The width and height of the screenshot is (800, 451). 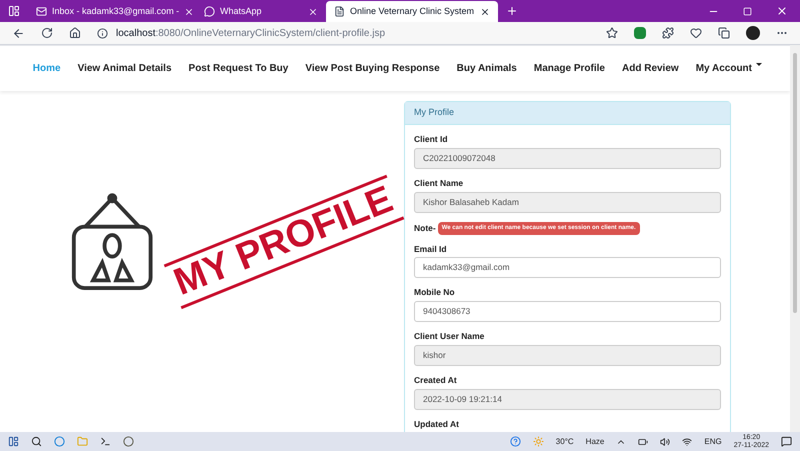 I want to click on tab-actions-icon, so click(x=14, y=11).